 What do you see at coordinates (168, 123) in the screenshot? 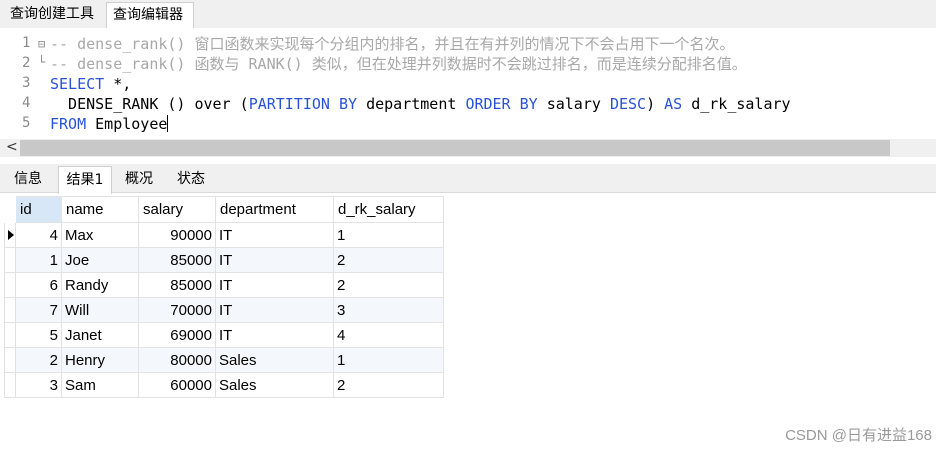
I see `text-cursor` at bounding box center [168, 123].